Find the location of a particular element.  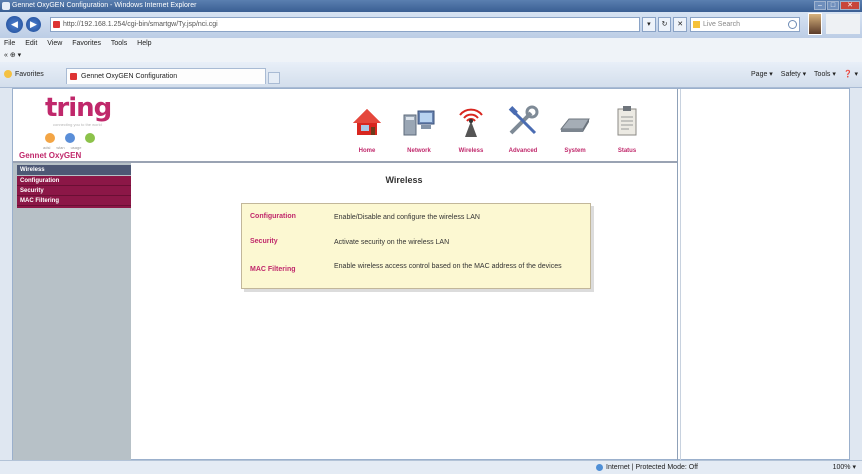

nav-wireless-label: Wireless is located at coordinates (471, 151).